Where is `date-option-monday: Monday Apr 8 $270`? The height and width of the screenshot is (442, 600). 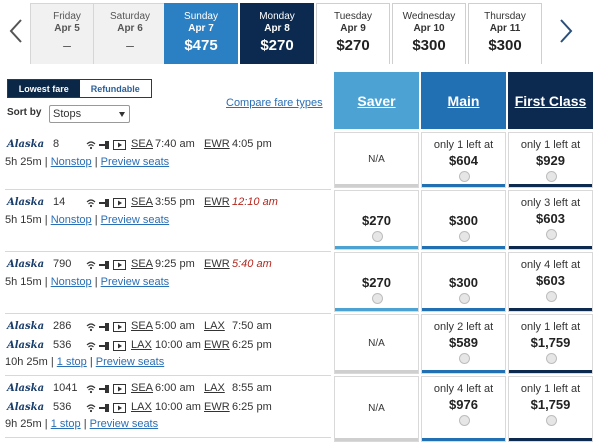 date-option-monday: Monday Apr 8 $270 is located at coordinates (277, 33).